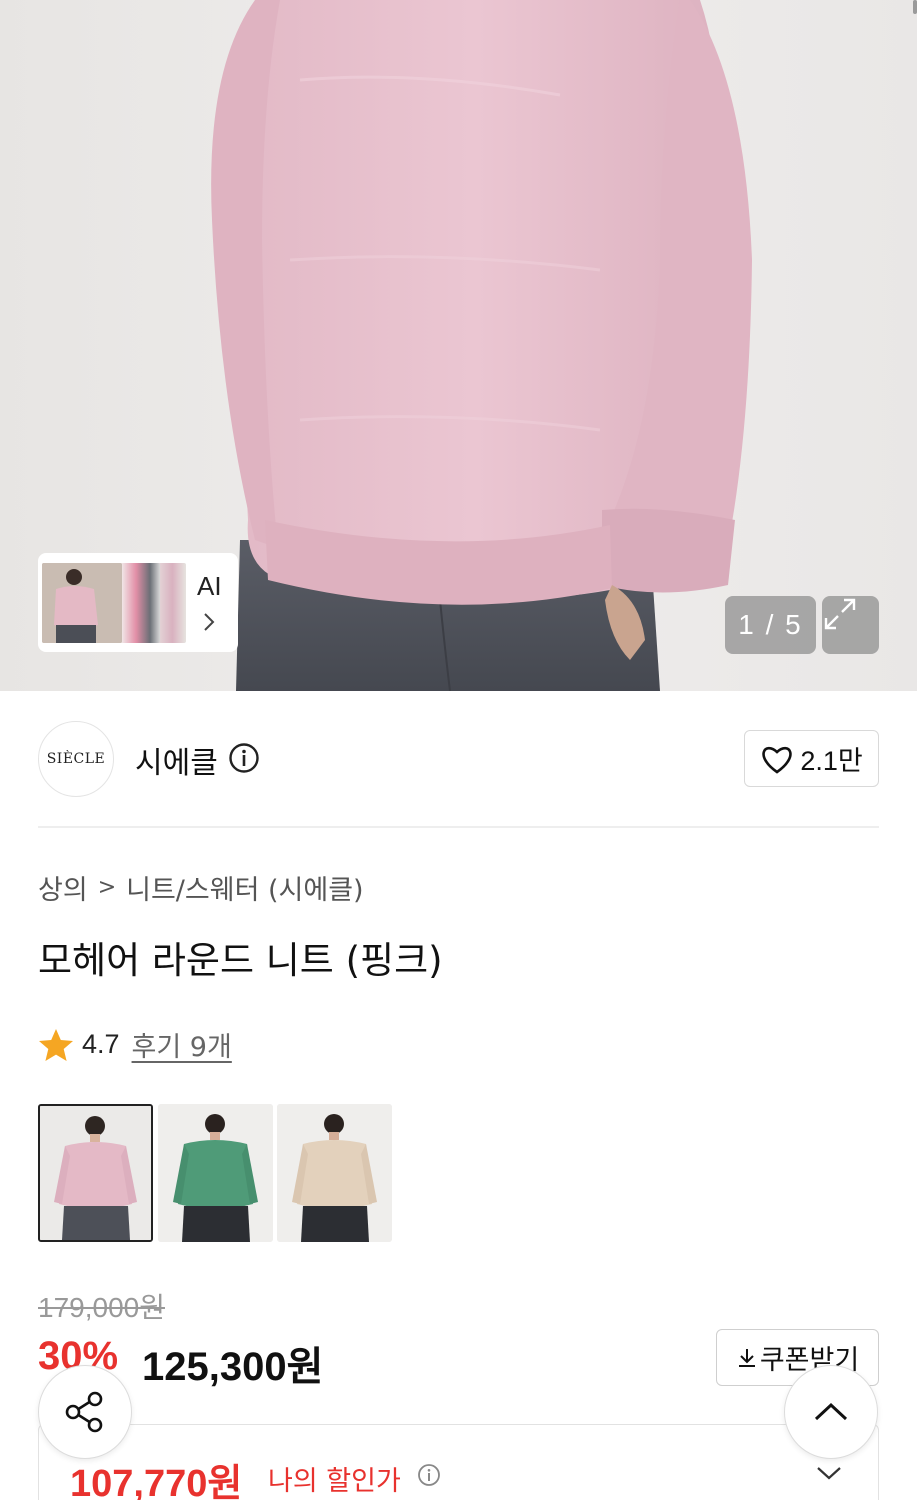 This screenshot has height=1500, width=917. I want to click on my-discount-label: 나의 할인가, so click(334, 1481).